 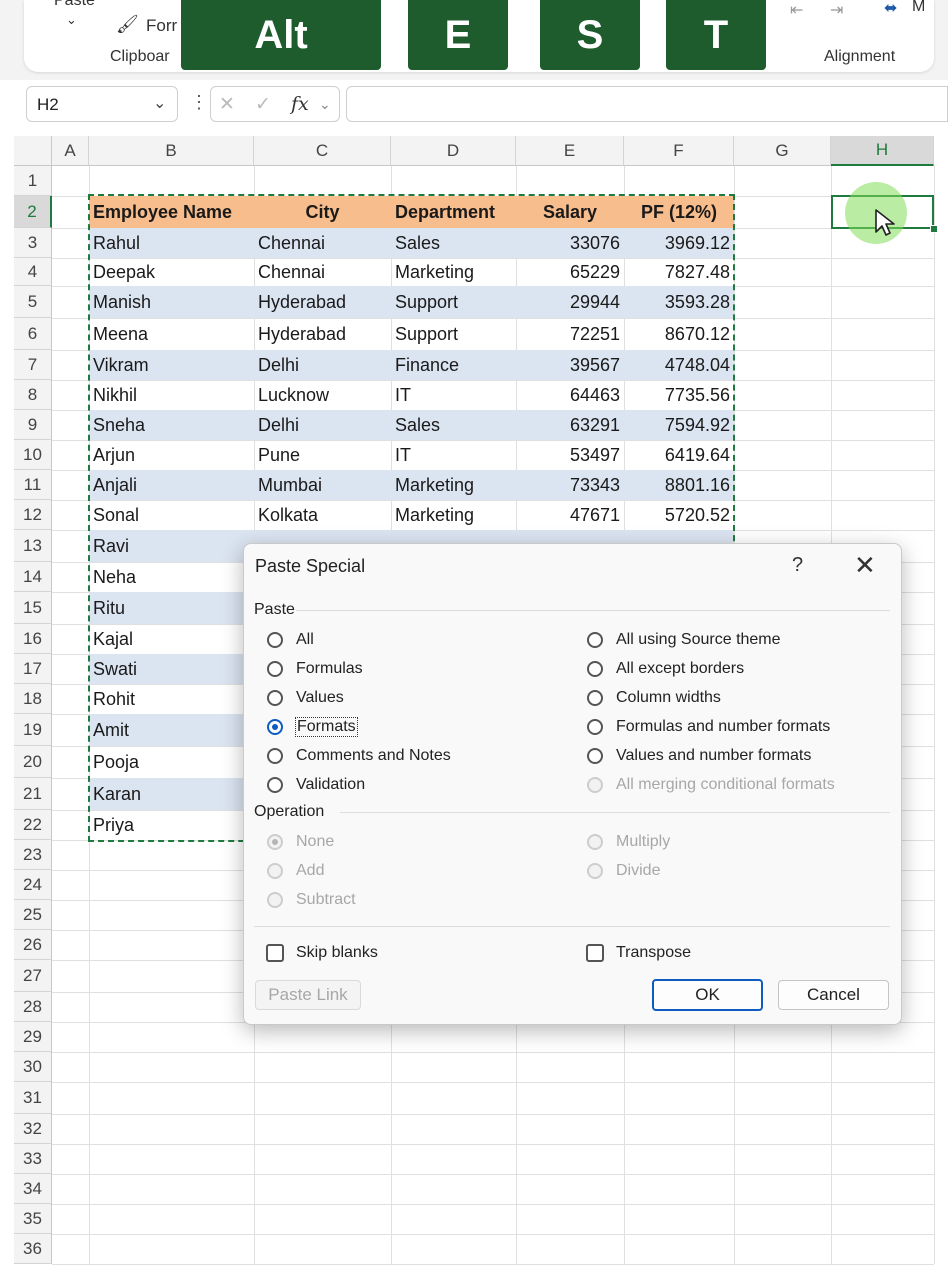 I want to click on column-header-c: C, so click(x=322, y=151).